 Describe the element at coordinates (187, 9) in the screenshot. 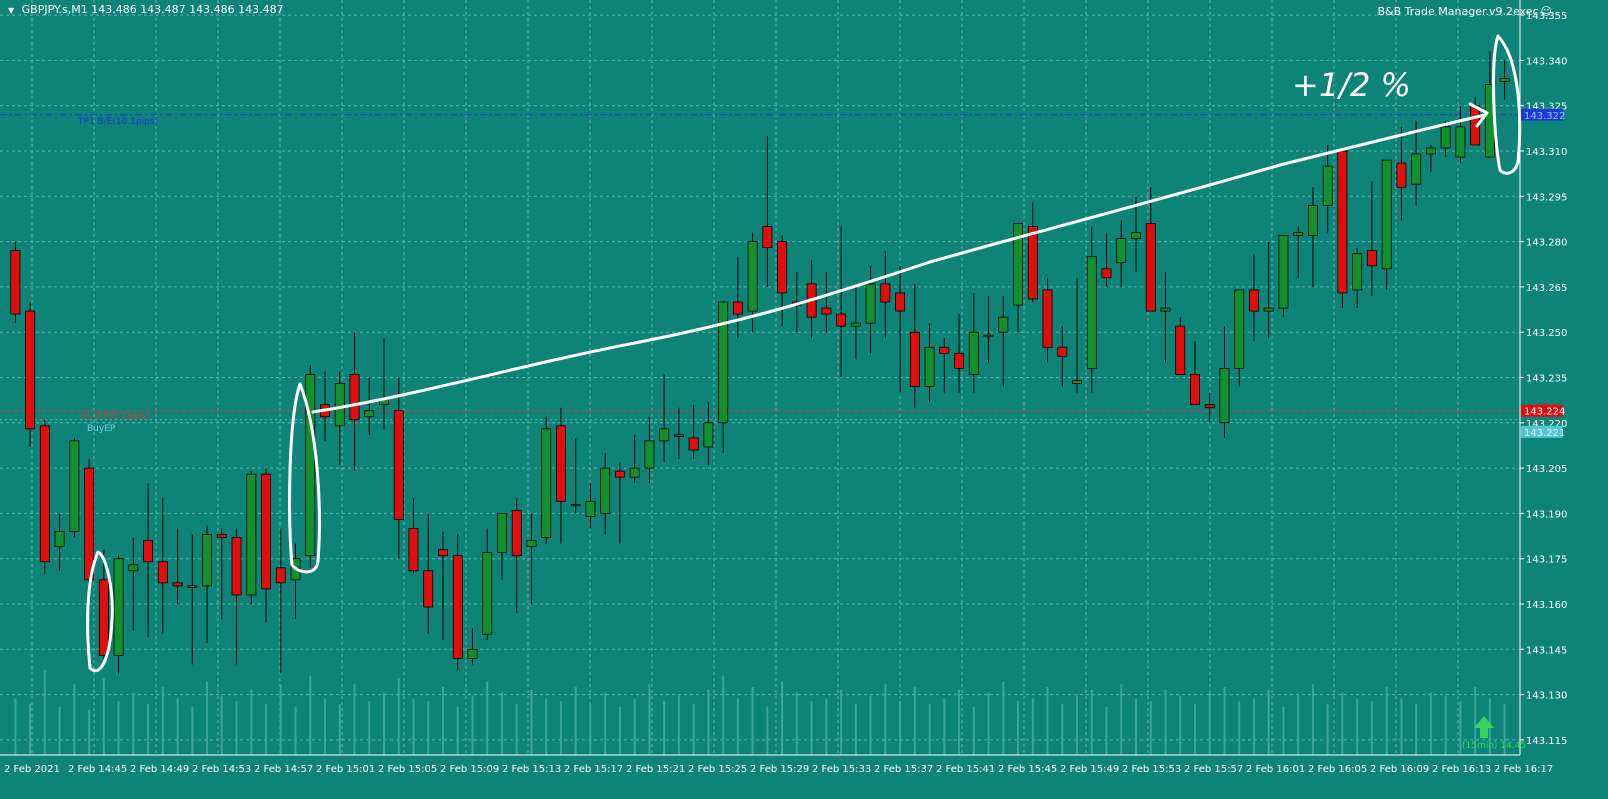

I see `ohlc-values: 143.486 143.487 143.486 143.487` at that location.